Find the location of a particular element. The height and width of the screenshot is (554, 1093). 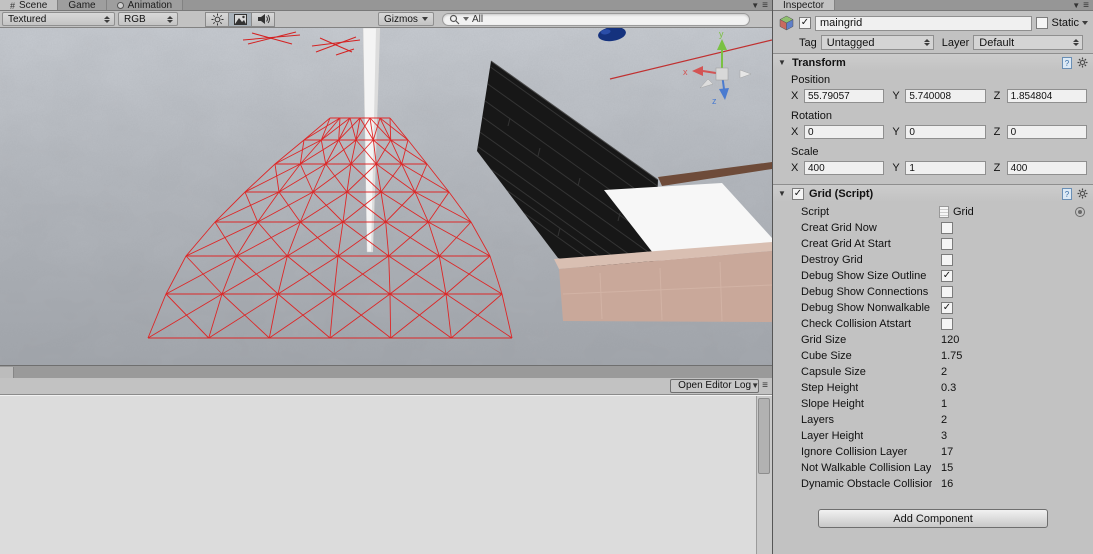

grid-script-enabled-checkbox: ✓ is located at coordinates (798, 193).